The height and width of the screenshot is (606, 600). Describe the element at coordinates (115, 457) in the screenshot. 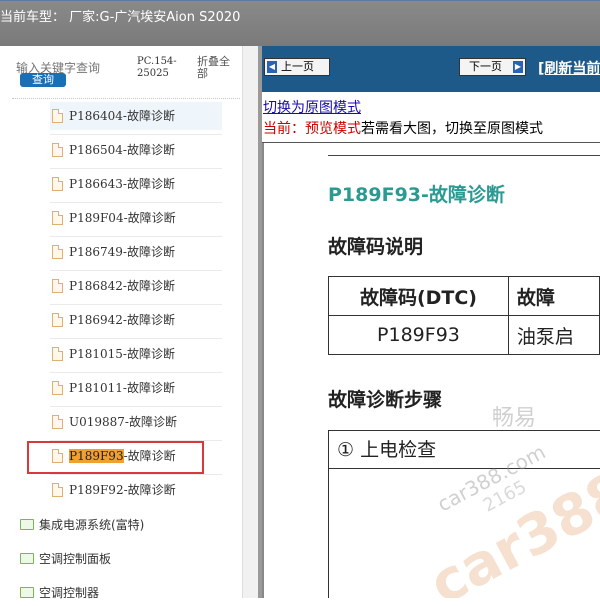

I see `annotation-highlight-box` at that location.